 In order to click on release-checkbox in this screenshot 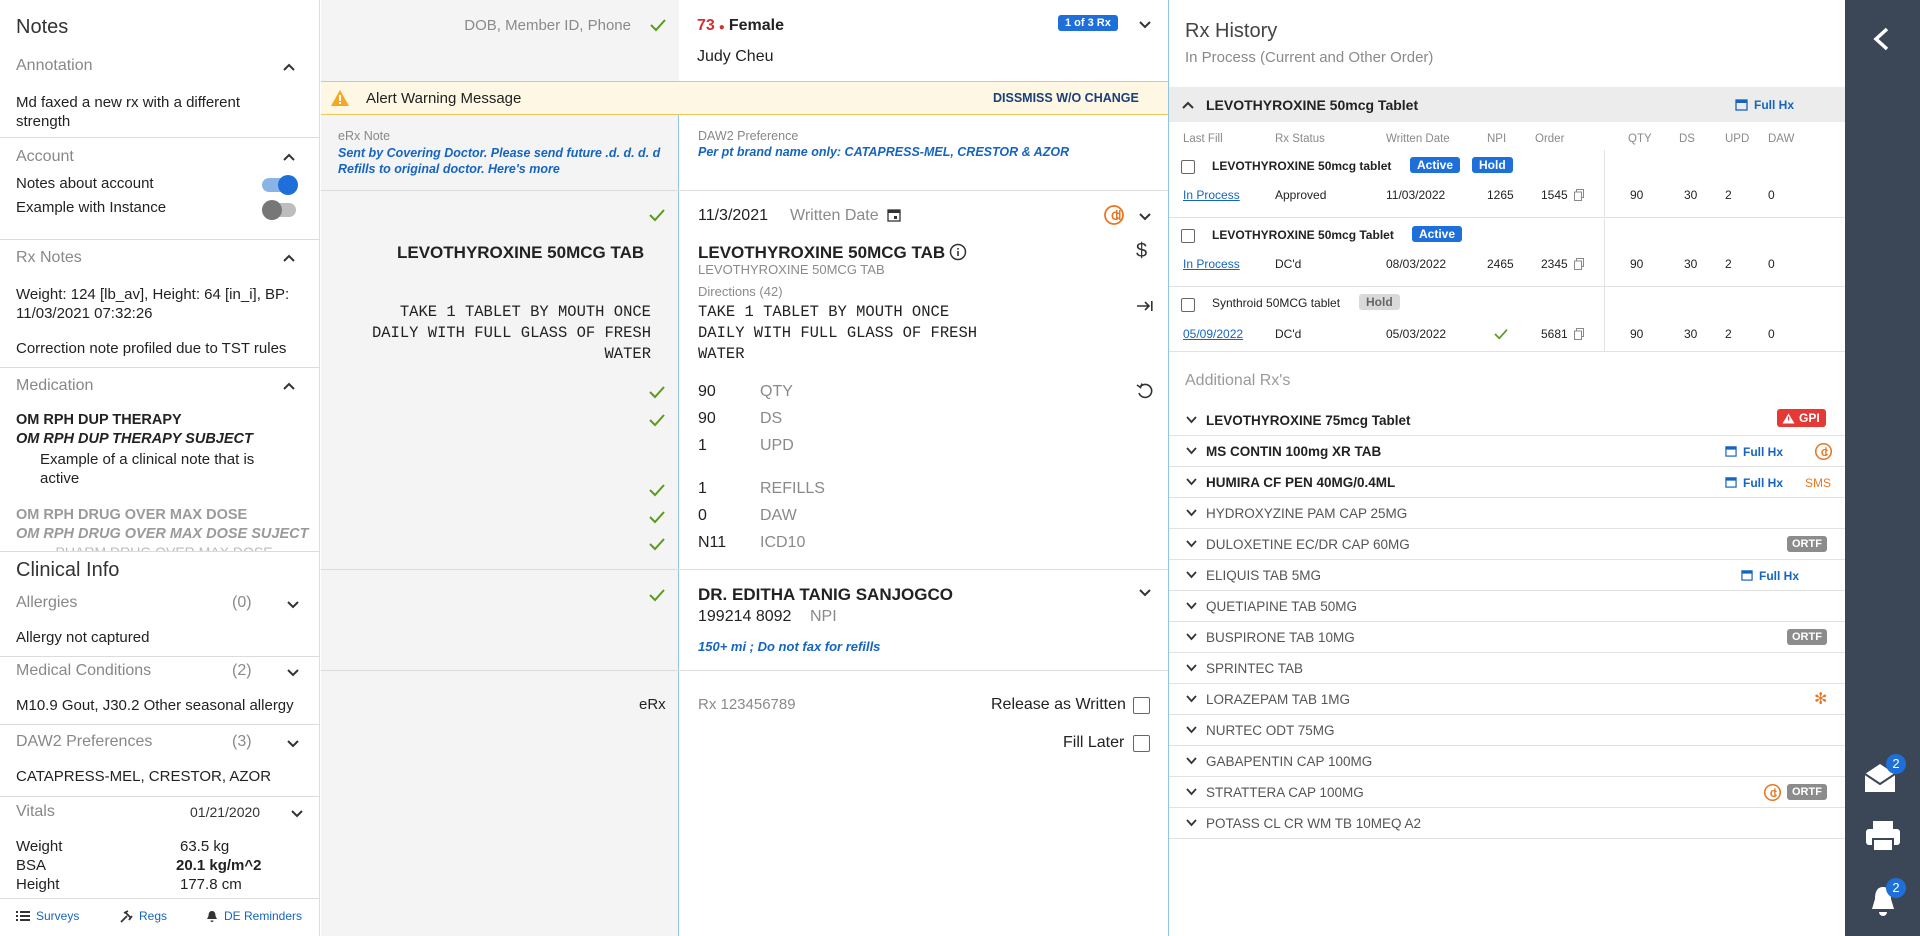, I will do `click(1141, 705)`.